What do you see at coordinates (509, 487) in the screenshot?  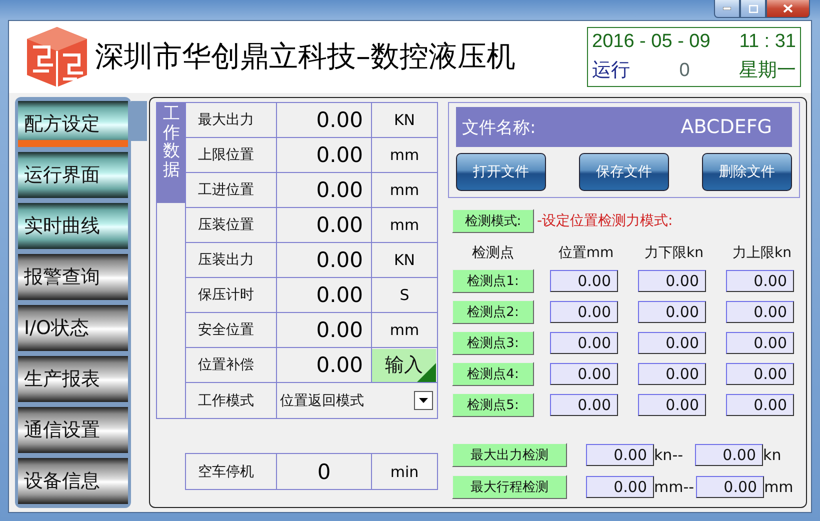 I see `limit-check-button: 最大行程检测` at bounding box center [509, 487].